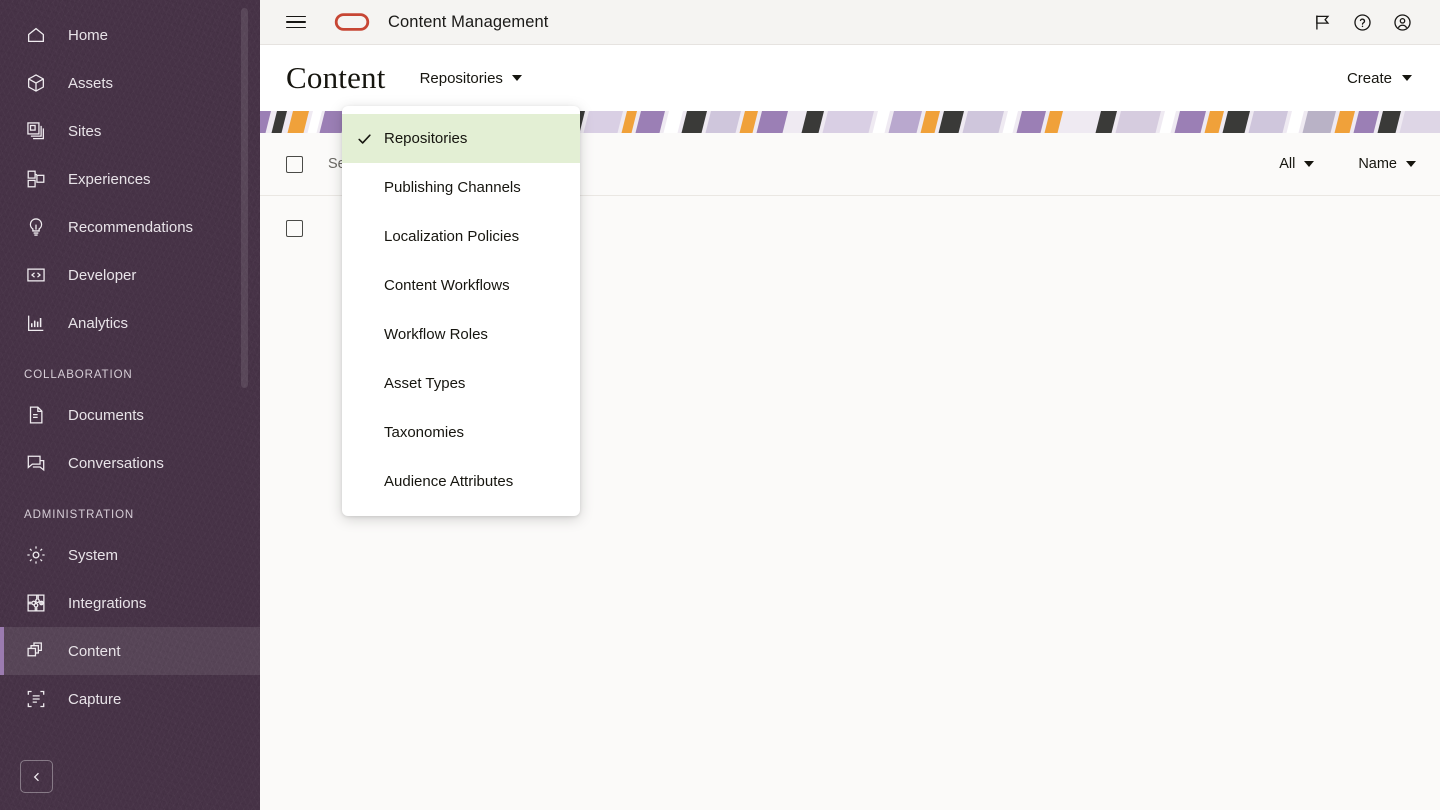 The width and height of the screenshot is (1440, 810). I want to click on sidebar-item-label: Recommendations, so click(131, 227).